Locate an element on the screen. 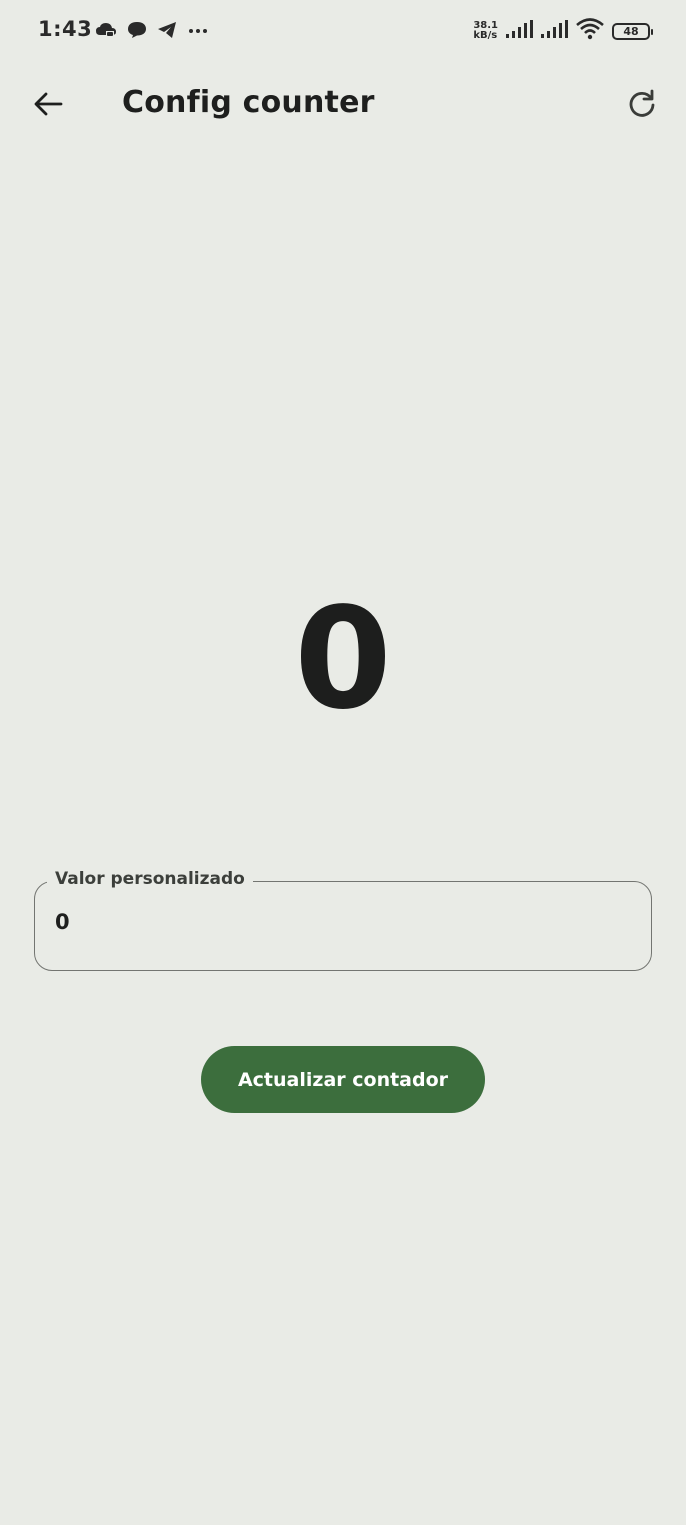  page-title: Config counter is located at coordinates (248, 102).